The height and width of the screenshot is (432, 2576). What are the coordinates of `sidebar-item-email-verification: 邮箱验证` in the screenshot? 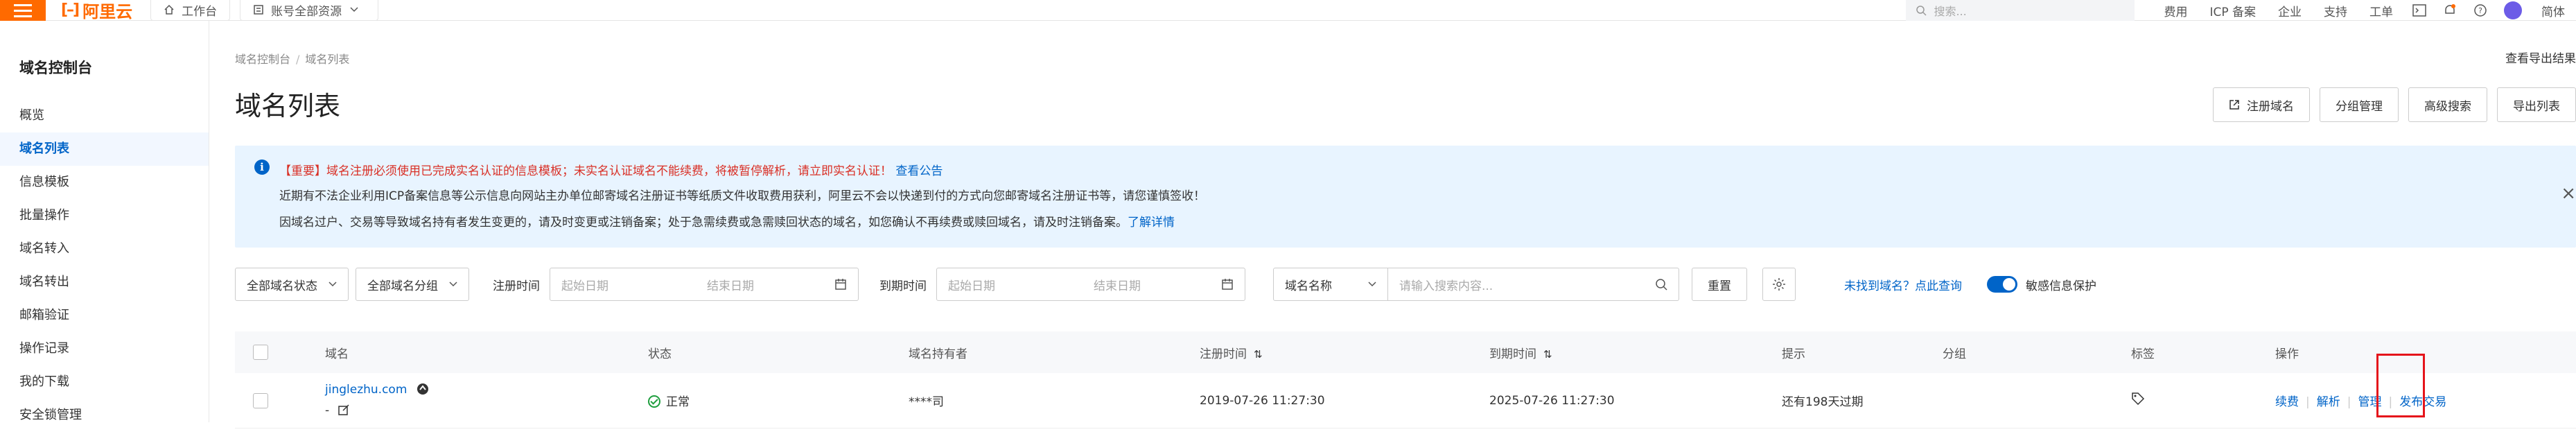 It's located at (104, 315).